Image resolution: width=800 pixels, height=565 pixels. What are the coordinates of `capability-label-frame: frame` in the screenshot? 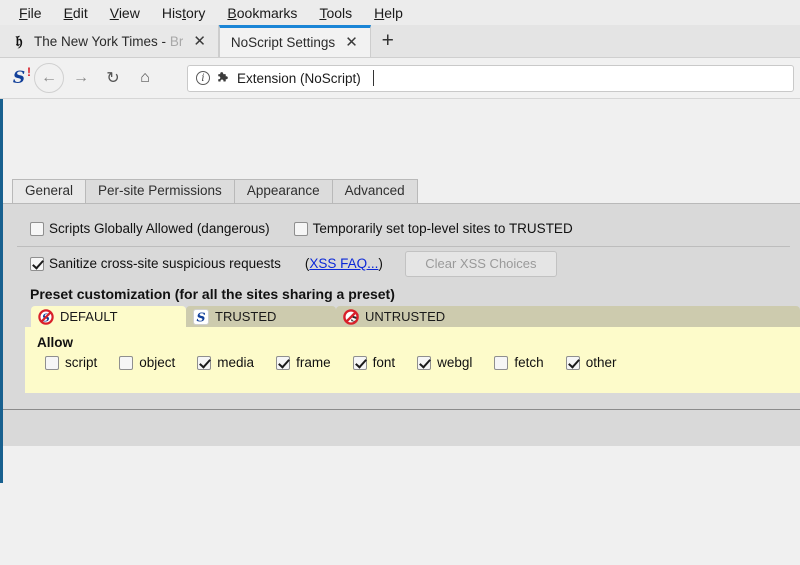 It's located at (313, 362).